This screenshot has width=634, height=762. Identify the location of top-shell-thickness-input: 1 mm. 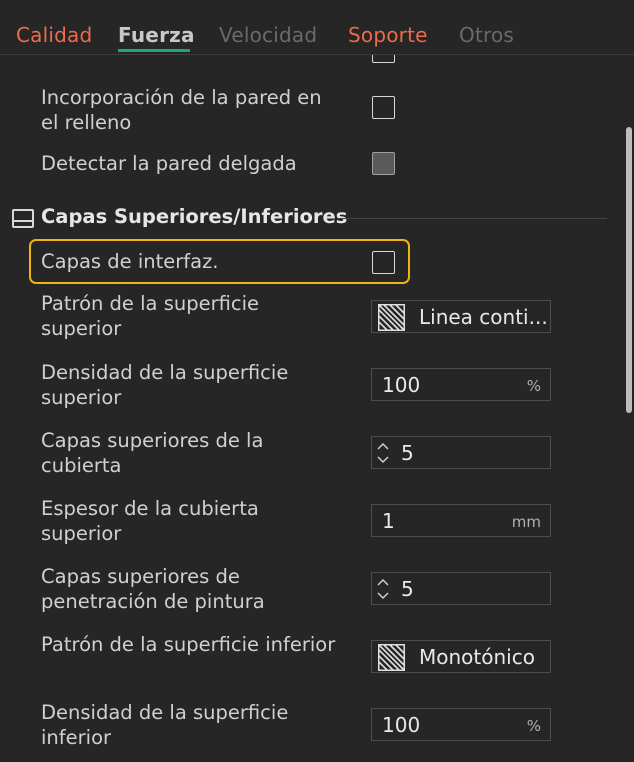
(461, 520).